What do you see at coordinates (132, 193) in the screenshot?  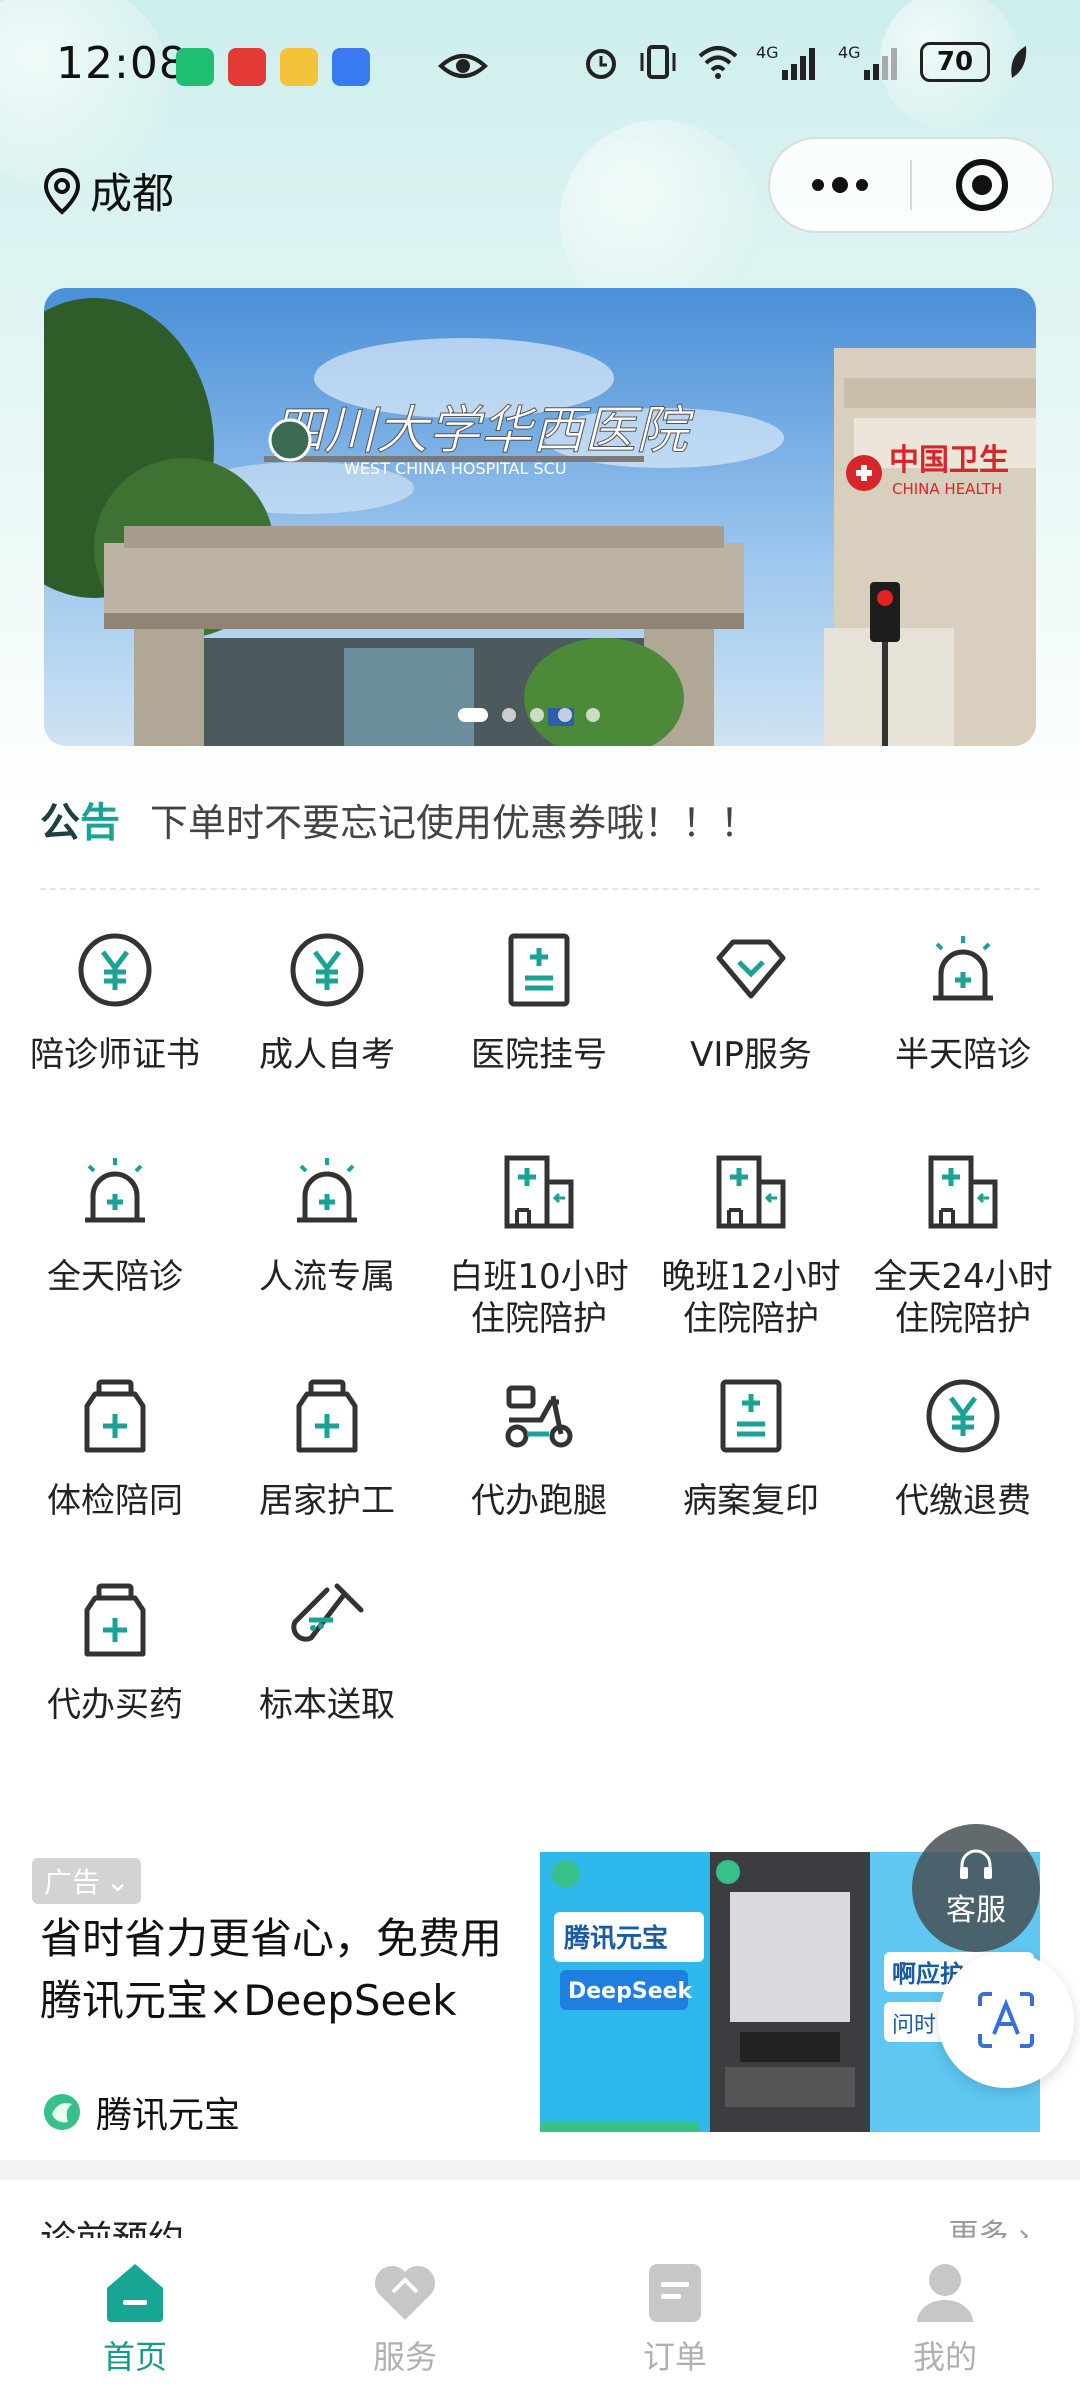 I see `city-name: 成都` at bounding box center [132, 193].